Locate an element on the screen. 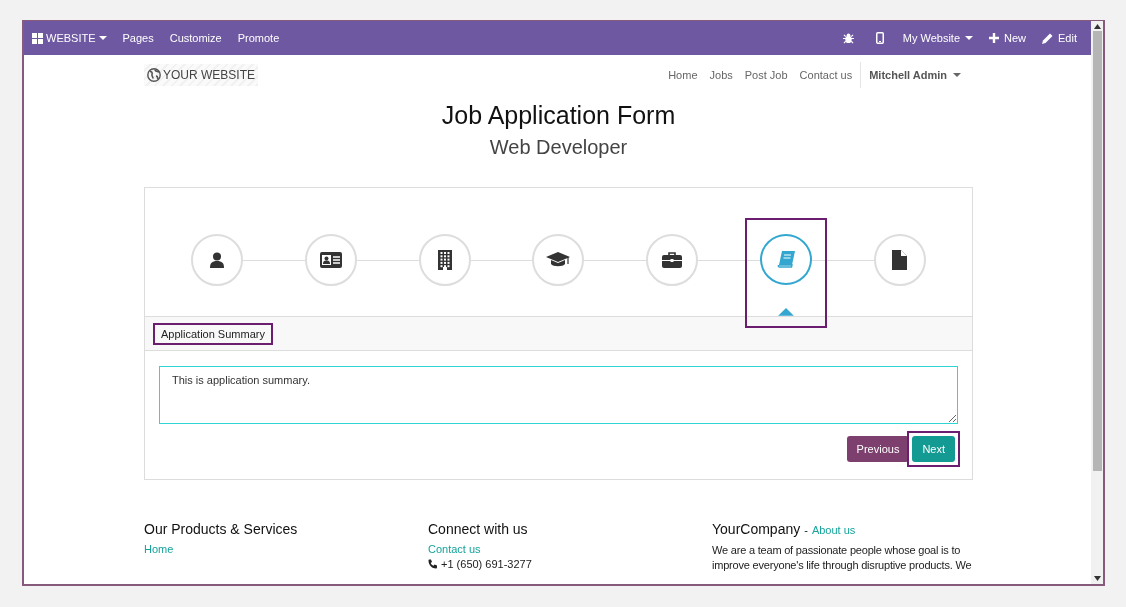 This screenshot has height=607, width=1126. company-description: We are a team of passionate people whose goal is to improve everyone's life through disruptive products. We is located at coordinates (842, 558).